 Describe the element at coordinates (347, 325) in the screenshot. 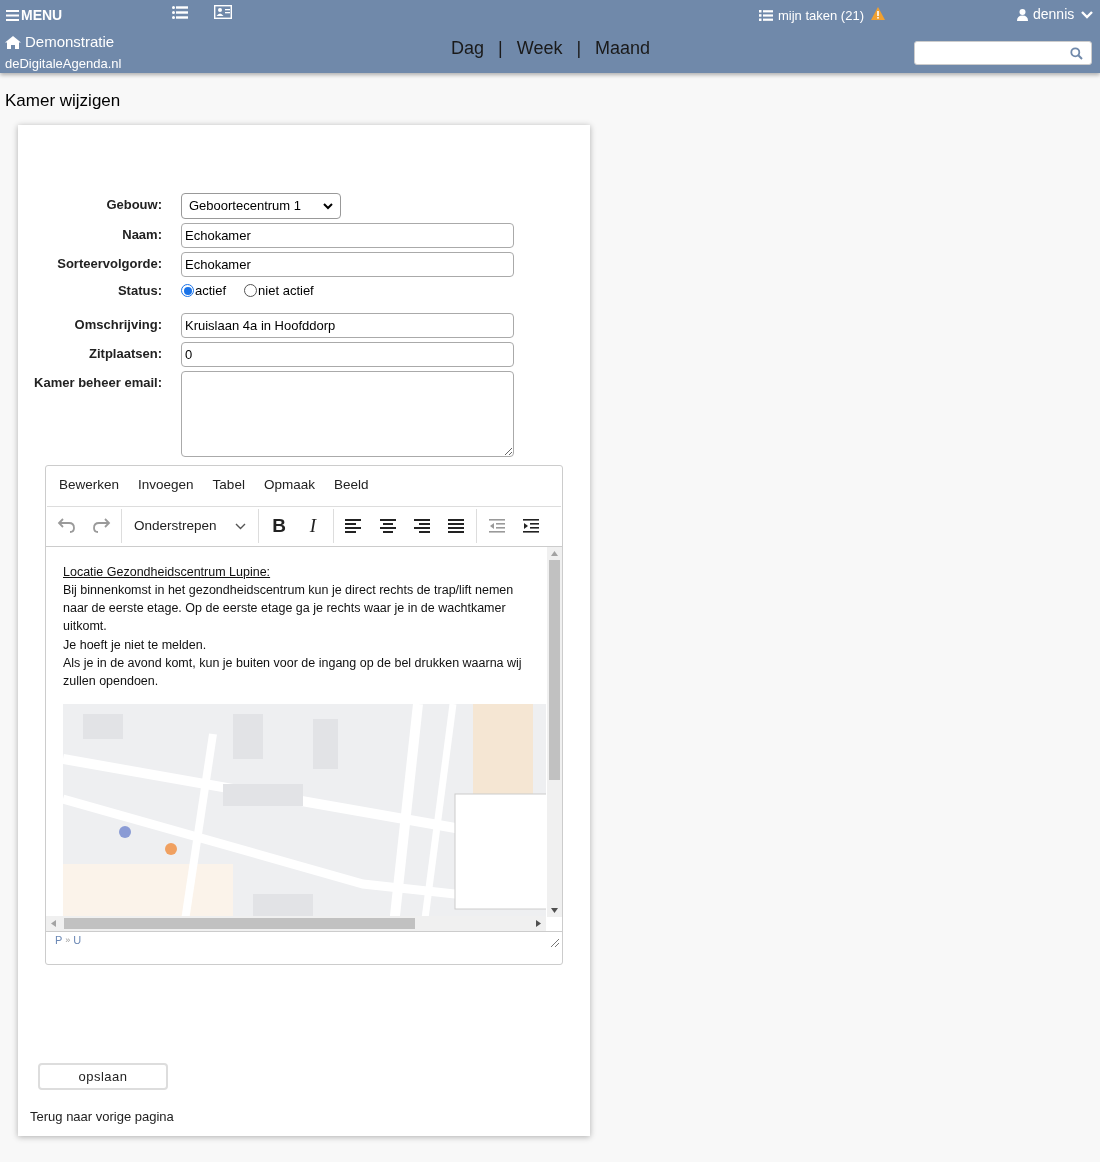

I see `text-field: Kruislaan 4a in Hoofddorp` at that location.